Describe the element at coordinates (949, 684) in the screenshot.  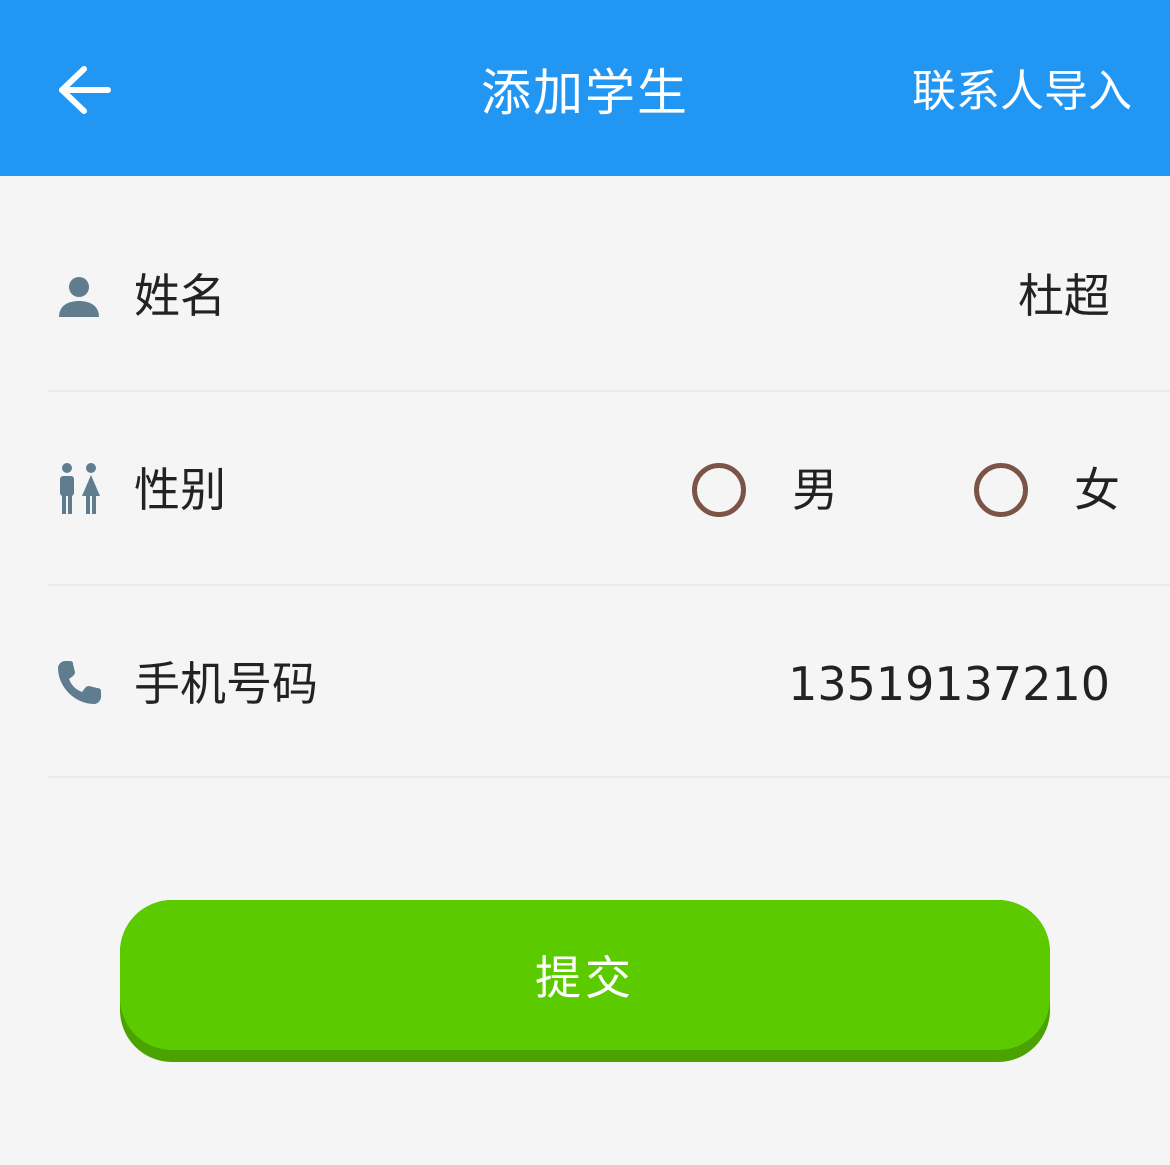
I see `phone-field: 13519137210` at that location.